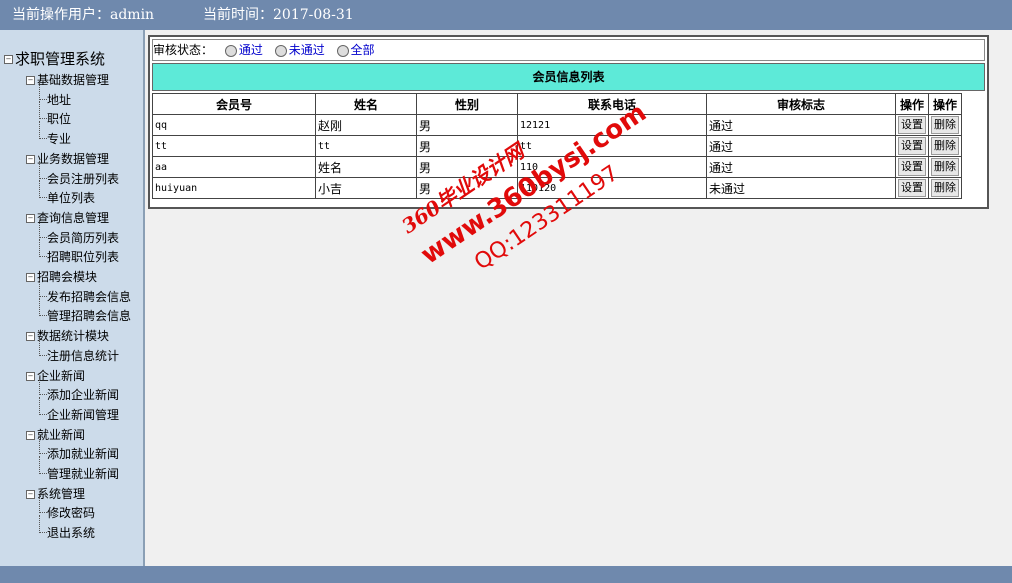 Image resolution: width=1012 pixels, height=583 pixels. I want to click on tree-item-logout: 退出系统, so click(66, 528).